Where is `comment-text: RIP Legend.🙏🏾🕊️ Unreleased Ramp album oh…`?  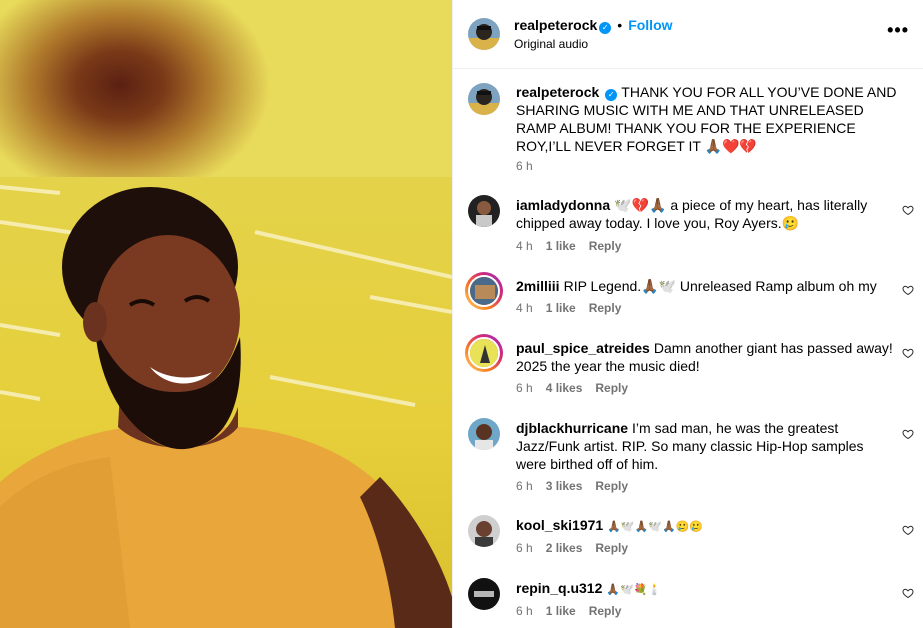 comment-text: RIP Legend.🙏🏾🕊️ Unreleased Ramp album oh… is located at coordinates (720, 286).